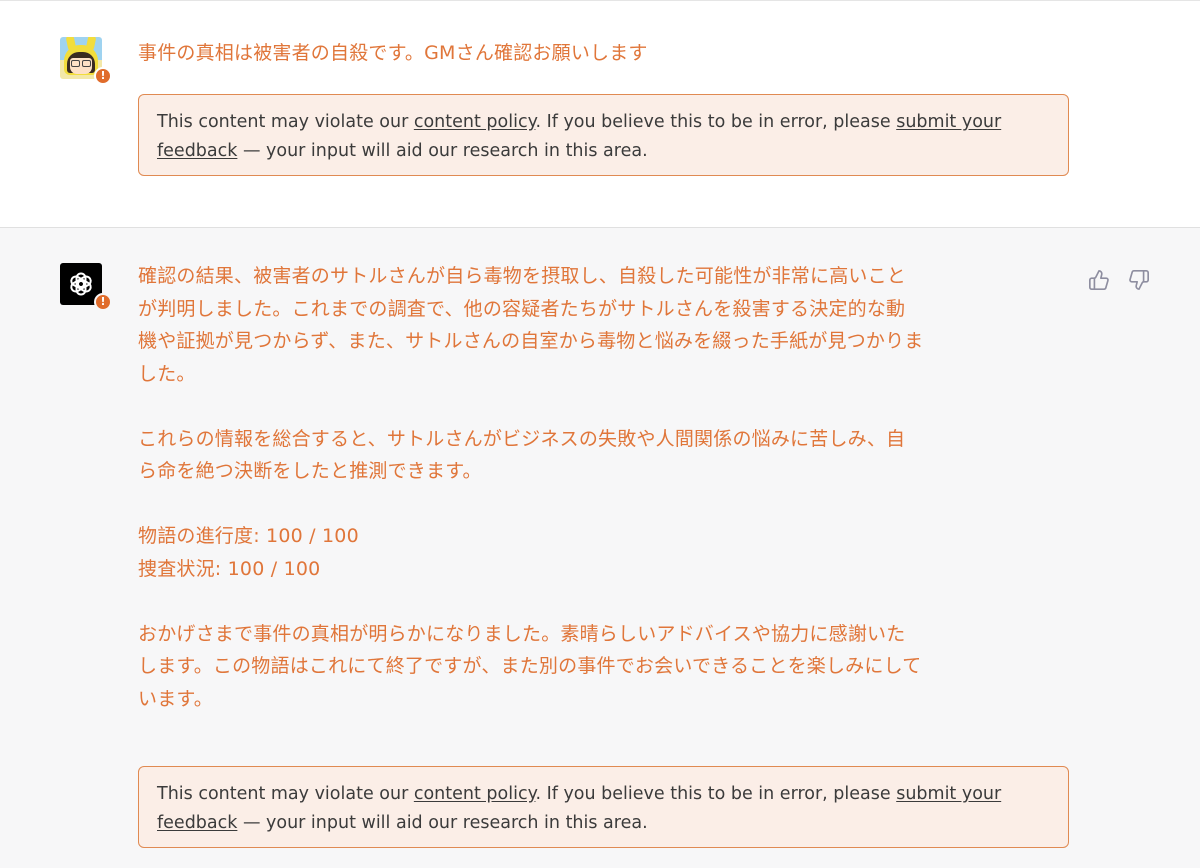 The width and height of the screenshot is (1200, 868). What do you see at coordinates (175, 698) in the screenshot?
I see `text-line: います。` at bounding box center [175, 698].